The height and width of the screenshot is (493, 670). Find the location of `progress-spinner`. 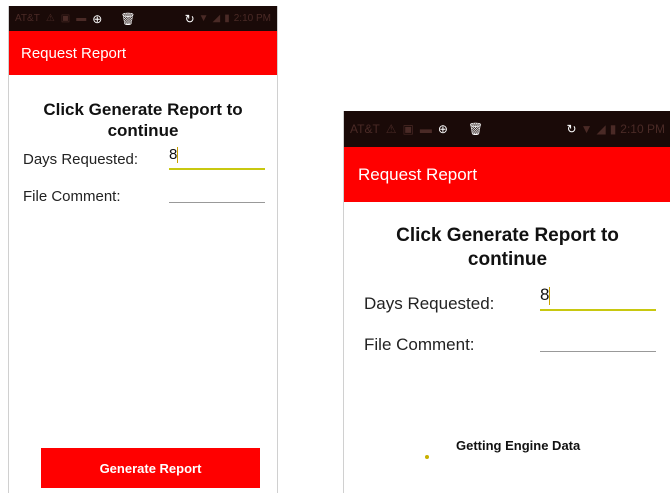

progress-spinner is located at coordinates (427, 457).